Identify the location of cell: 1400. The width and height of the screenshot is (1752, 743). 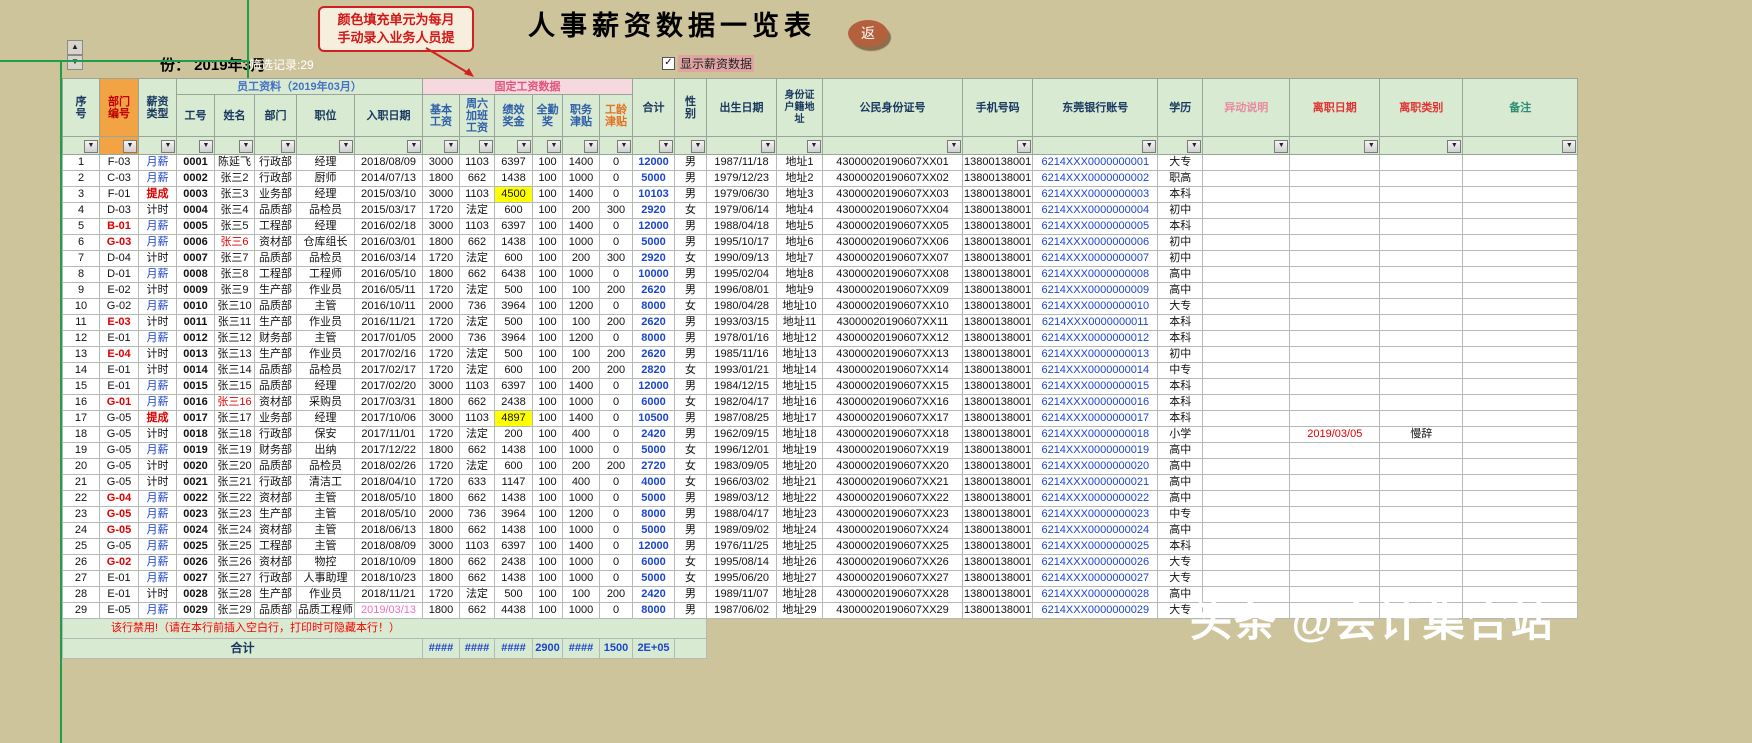
(581, 194).